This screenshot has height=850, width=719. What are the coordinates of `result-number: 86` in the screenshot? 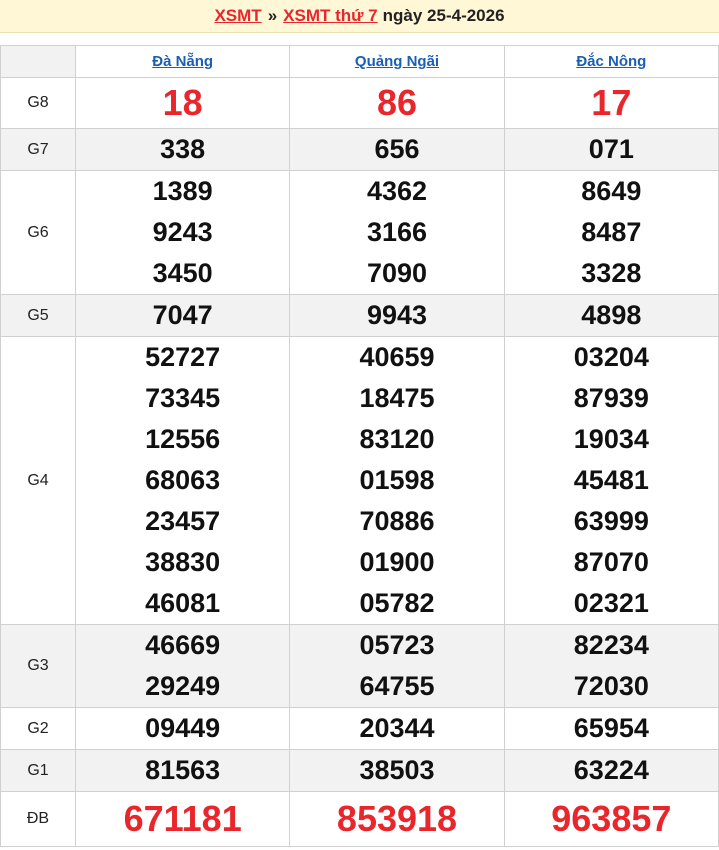 It's located at (397, 102).